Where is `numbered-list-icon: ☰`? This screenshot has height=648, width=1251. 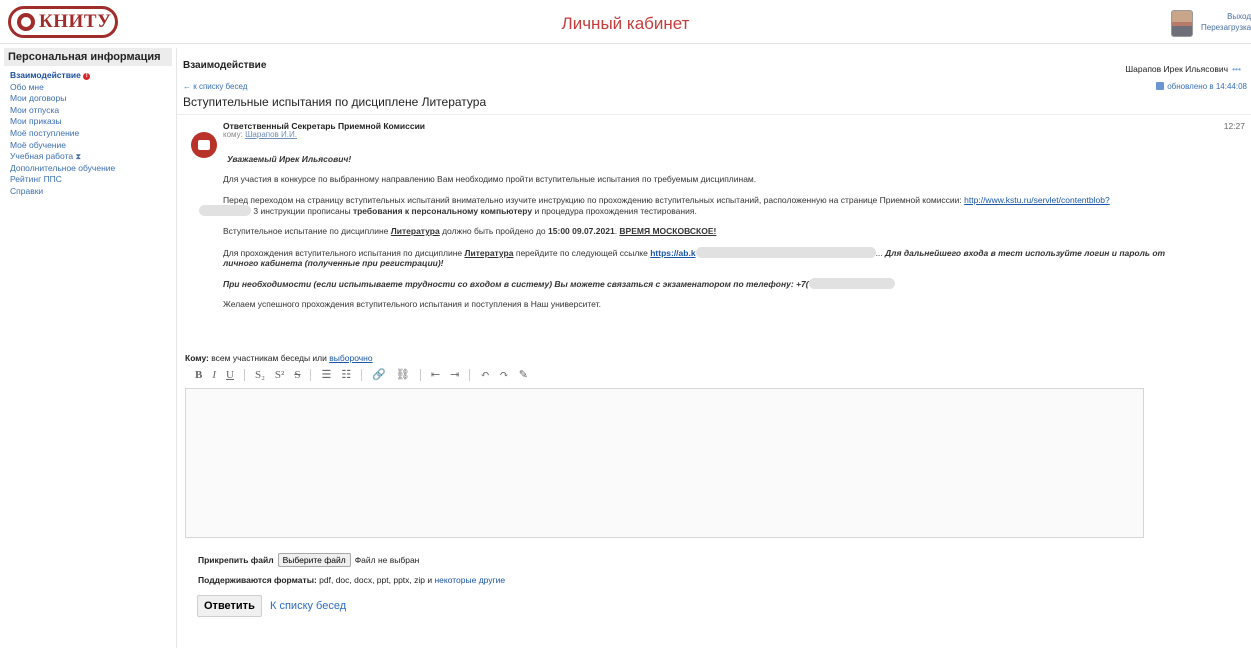
numbered-list-icon: ☰ is located at coordinates (326, 374).